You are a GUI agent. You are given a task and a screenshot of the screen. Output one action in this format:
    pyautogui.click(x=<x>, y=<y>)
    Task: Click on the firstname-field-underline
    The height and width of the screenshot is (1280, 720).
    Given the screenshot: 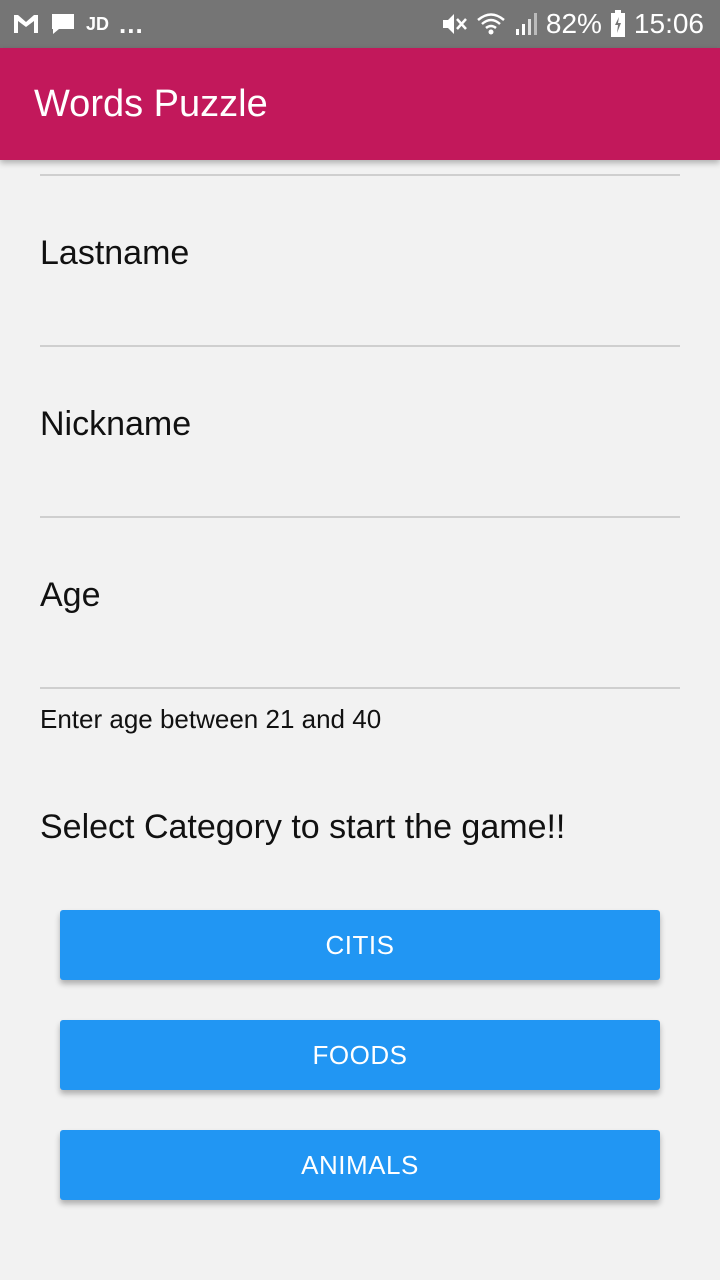 What is the action you would take?
    pyautogui.click(x=360, y=175)
    